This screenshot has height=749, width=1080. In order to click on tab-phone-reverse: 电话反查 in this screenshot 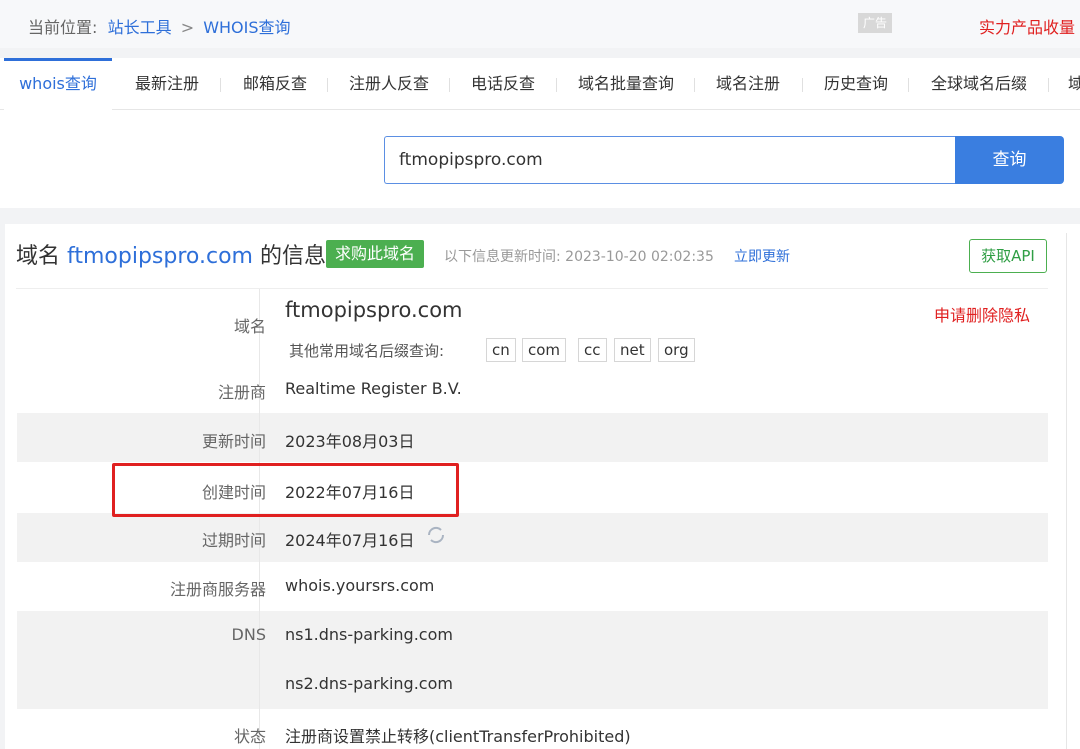, I will do `click(503, 84)`.